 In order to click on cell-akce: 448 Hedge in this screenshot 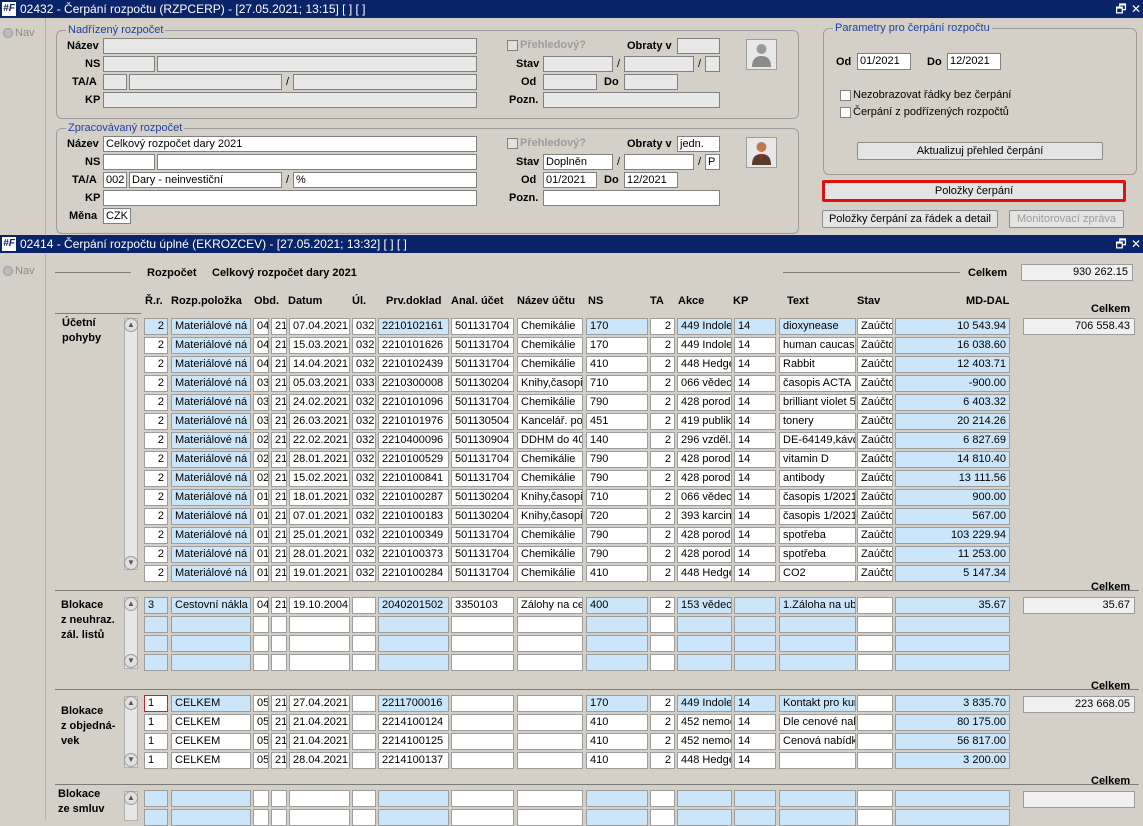, I will do `click(704, 364)`.